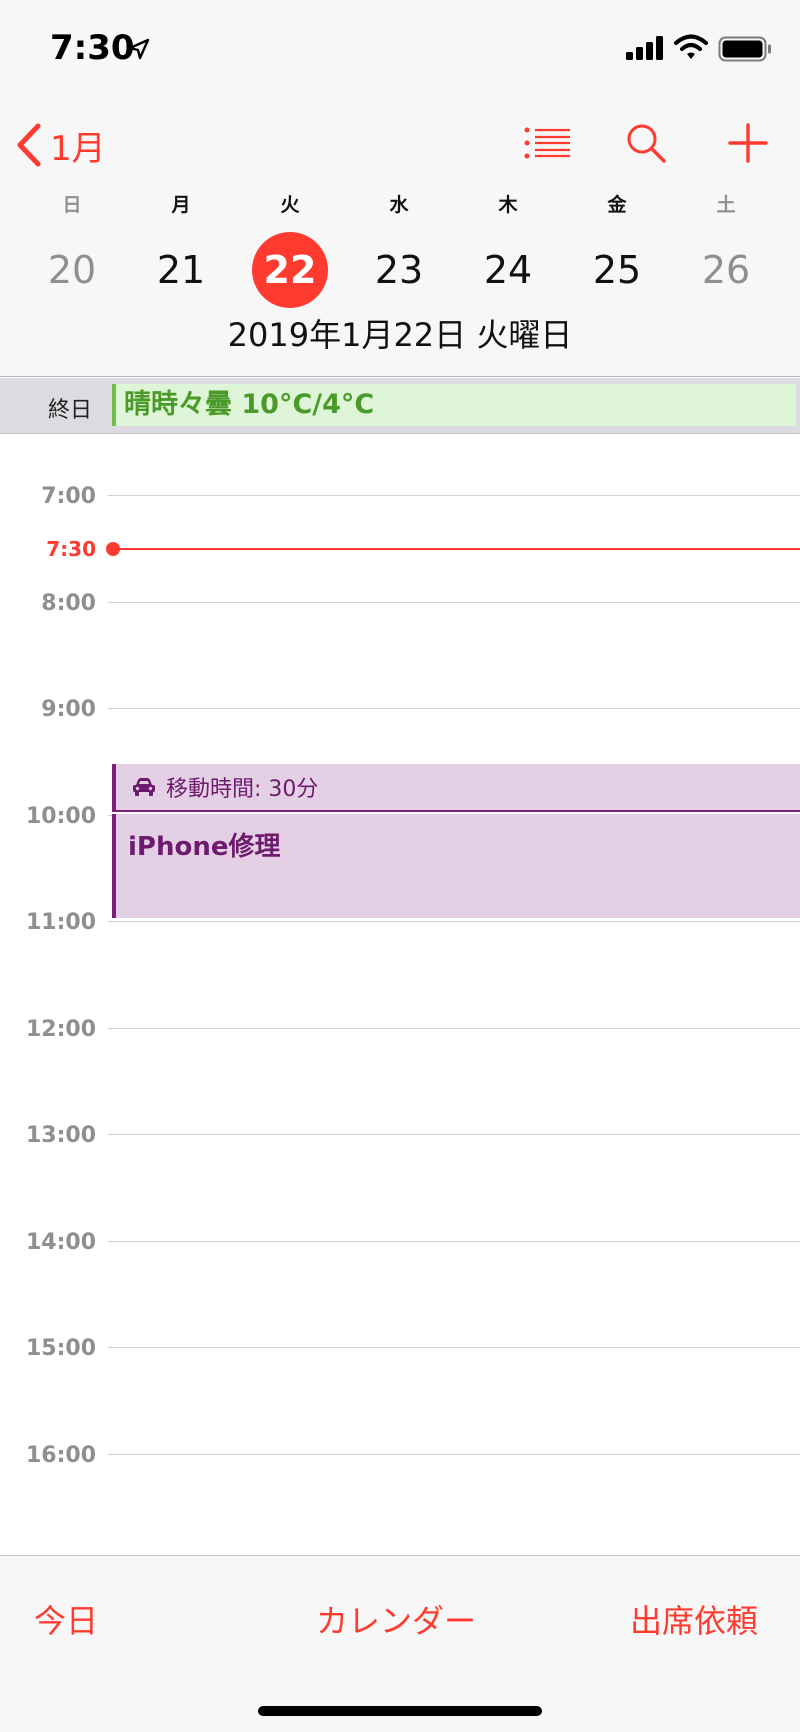 This screenshot has height=1732, width=800. Describe the element at coordinates (726, 205) in the screenshot. I see `day-of-week-label: 土` at that location.